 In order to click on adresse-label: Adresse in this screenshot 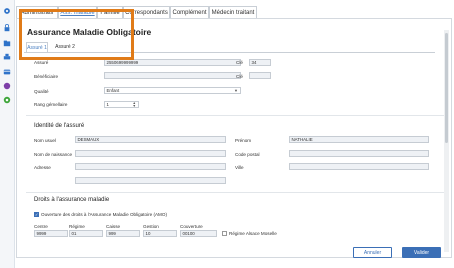, I will do `click(42, 167)`.